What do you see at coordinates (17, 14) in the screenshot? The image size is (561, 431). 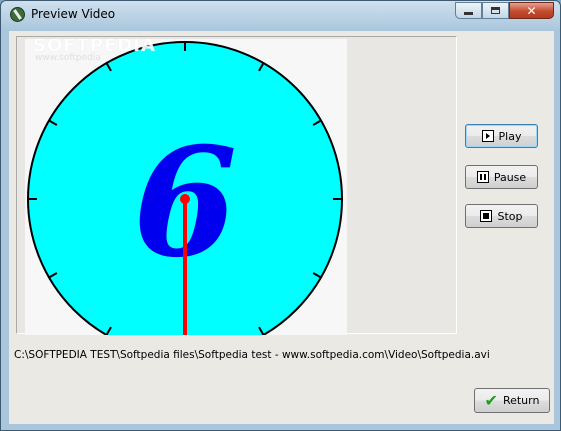 I see `app-icon` at bounding box center [17, 14].